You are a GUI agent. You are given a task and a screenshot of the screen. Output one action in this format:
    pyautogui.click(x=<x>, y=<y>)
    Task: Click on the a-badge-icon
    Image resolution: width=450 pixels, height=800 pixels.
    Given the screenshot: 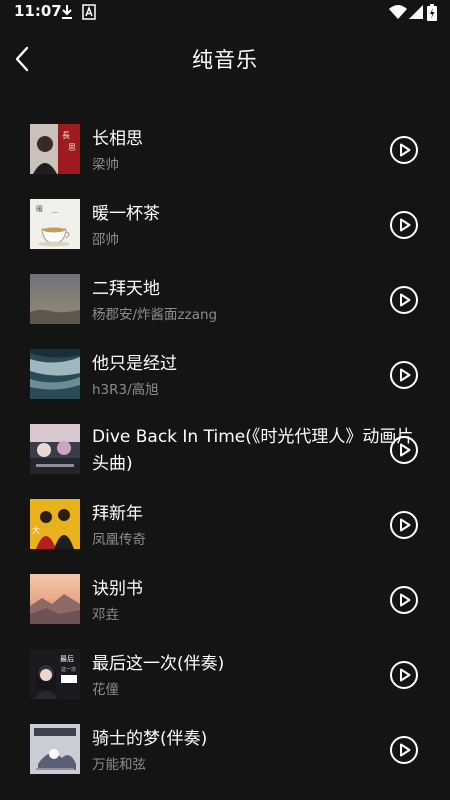 What is the action you would take?
    pyautogui.click(x=89, y=14)
    